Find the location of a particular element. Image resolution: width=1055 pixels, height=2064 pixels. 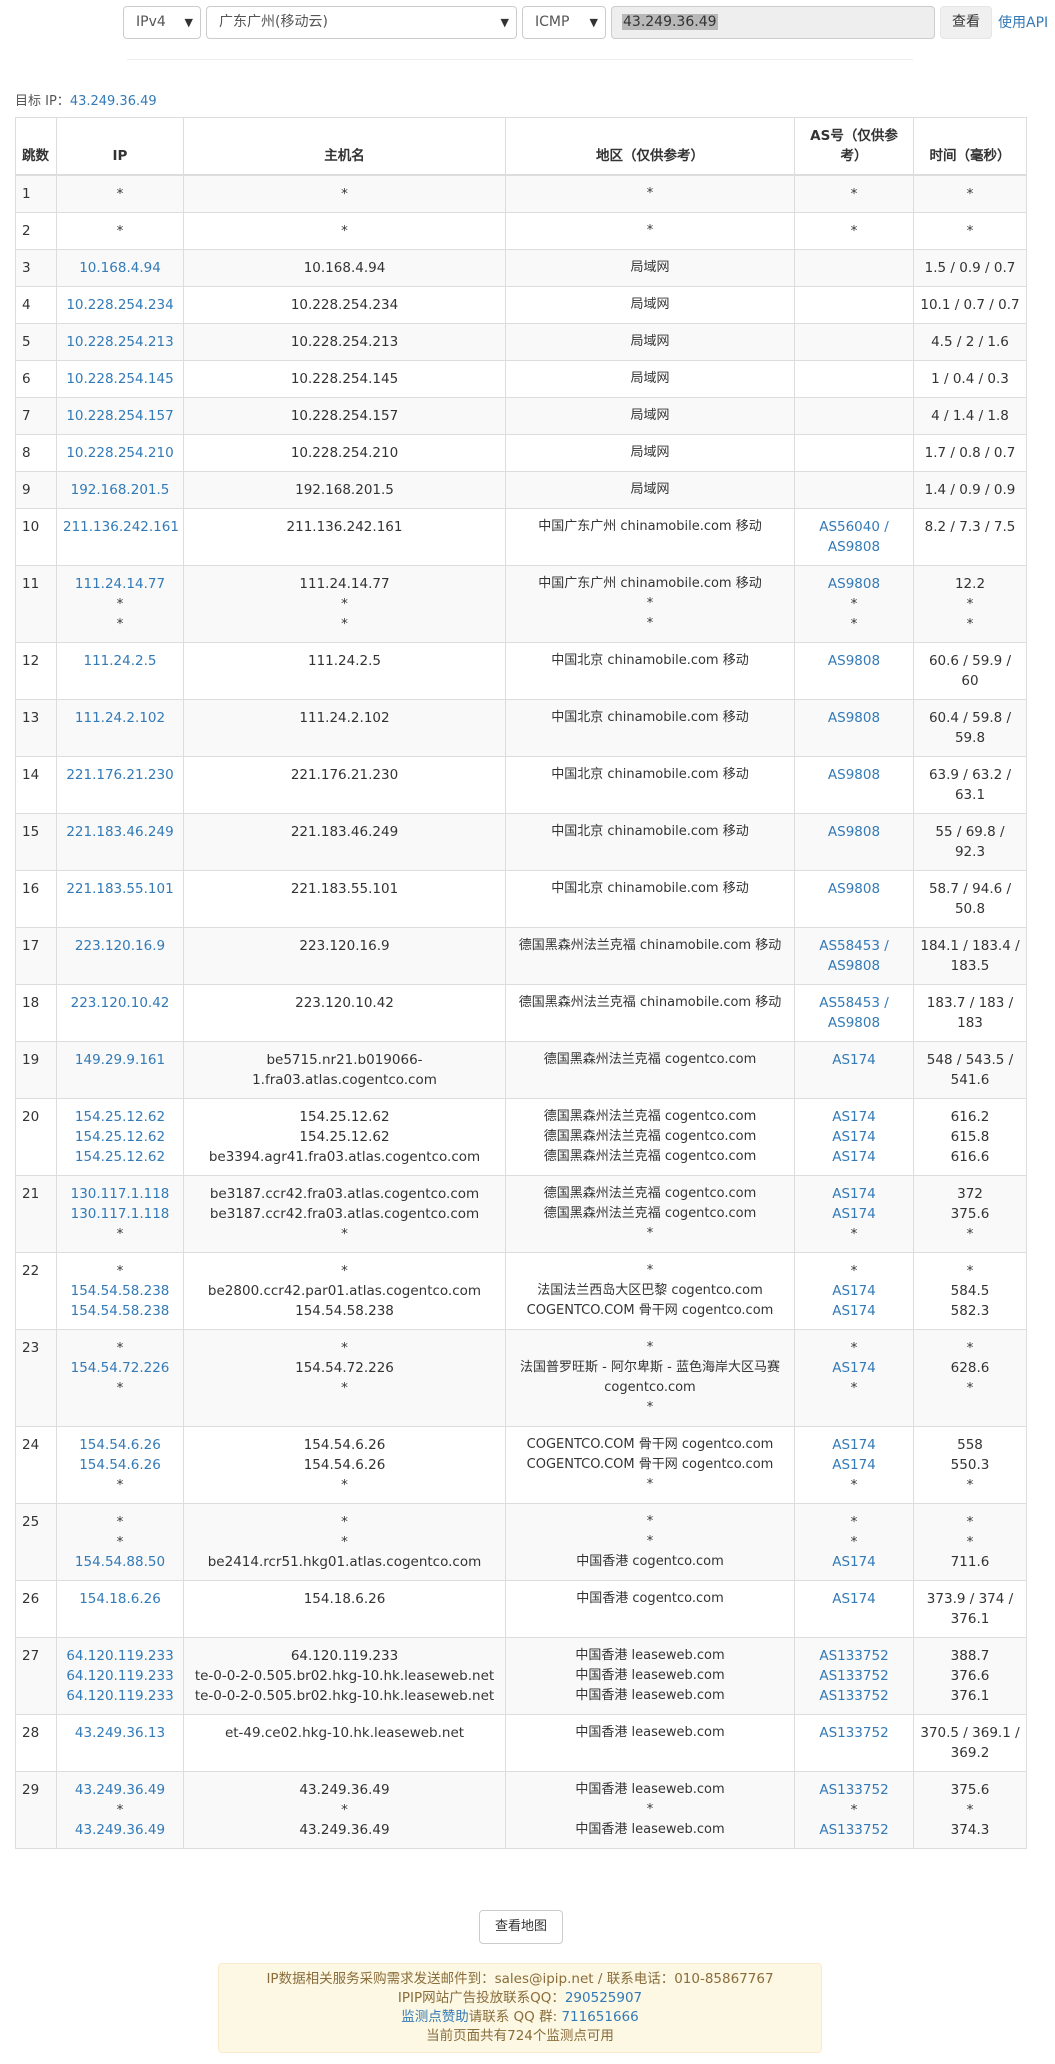

cell-as: * is located at coordinates (854, 231).